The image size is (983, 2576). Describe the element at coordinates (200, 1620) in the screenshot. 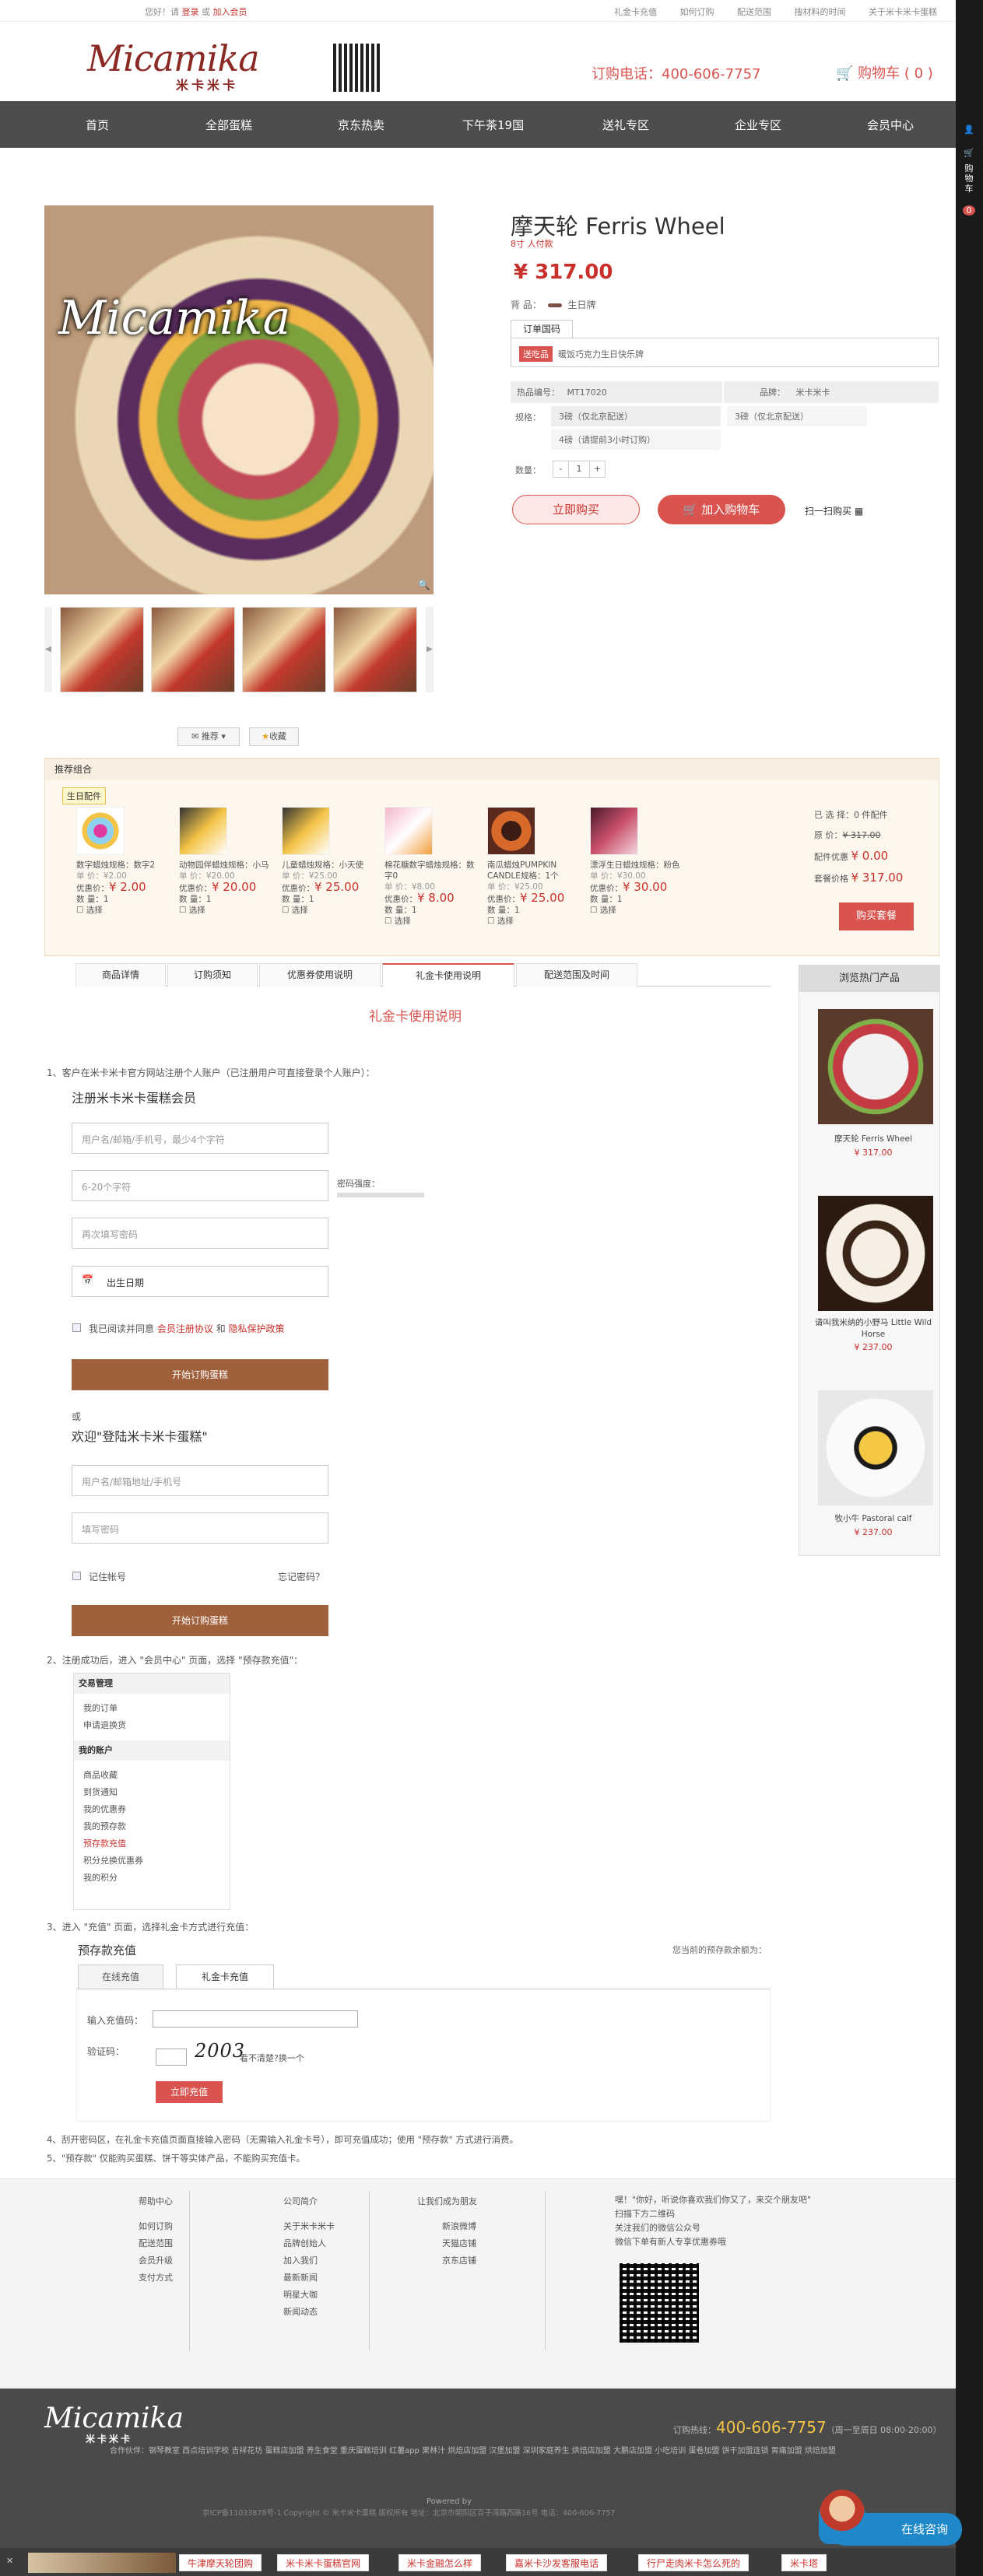

I see `login-button: 开始订购蛋糕` at that location.